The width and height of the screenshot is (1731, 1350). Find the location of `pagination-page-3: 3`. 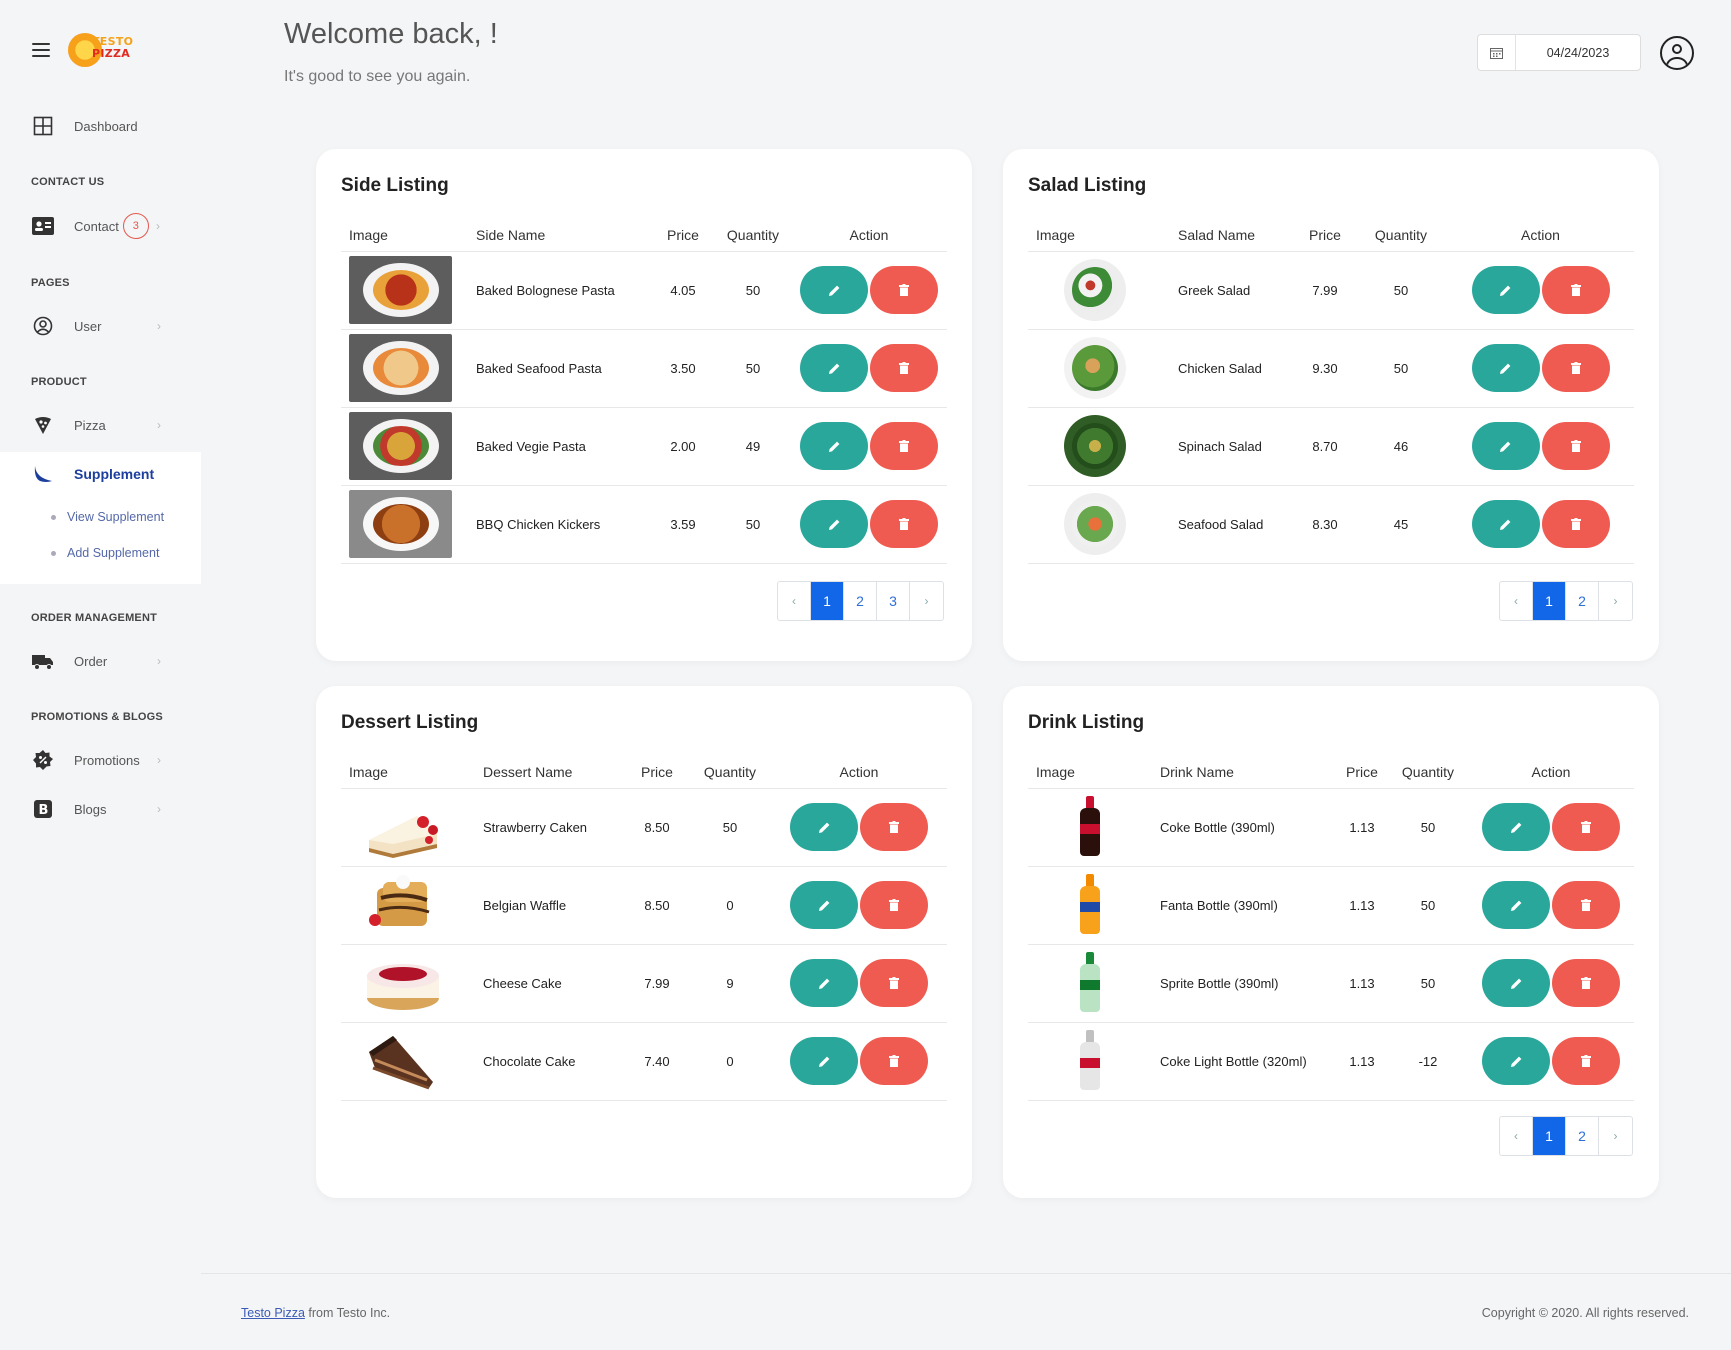

pagination-page-3: 3 is located at coordinates (893, 601).